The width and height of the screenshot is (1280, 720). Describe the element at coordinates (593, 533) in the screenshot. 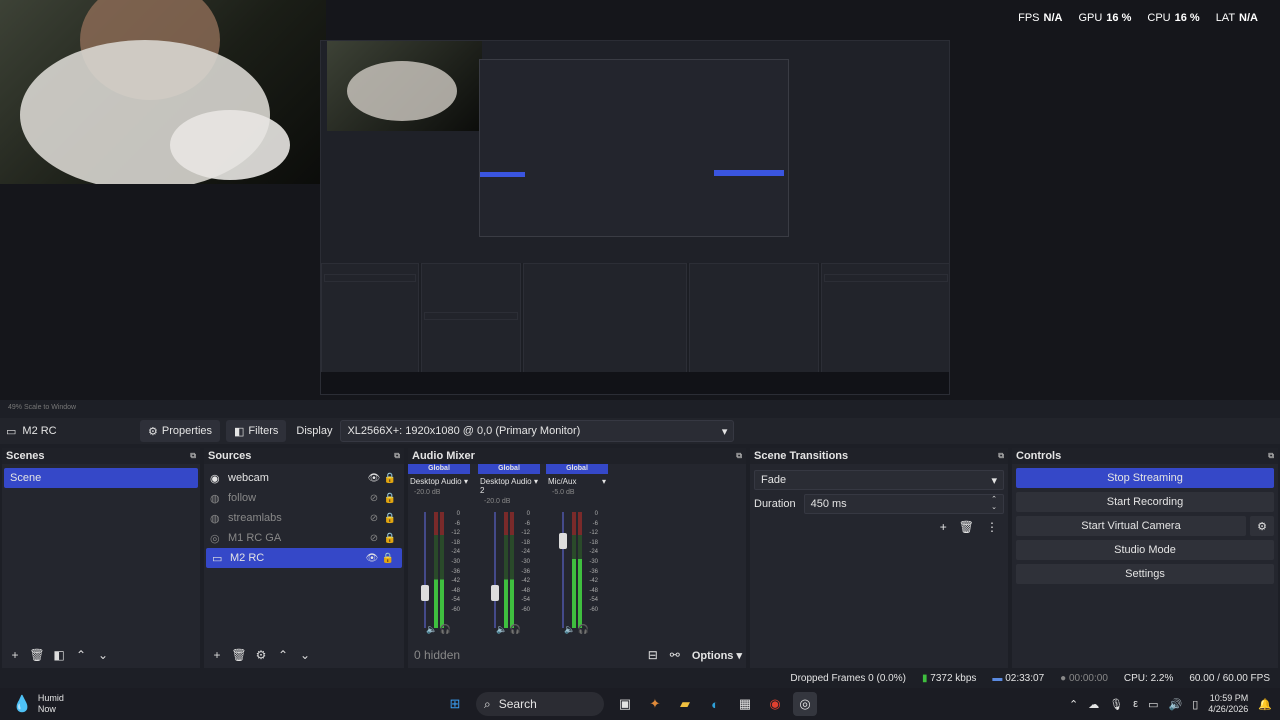

I see `tick-label: -12` at that location.